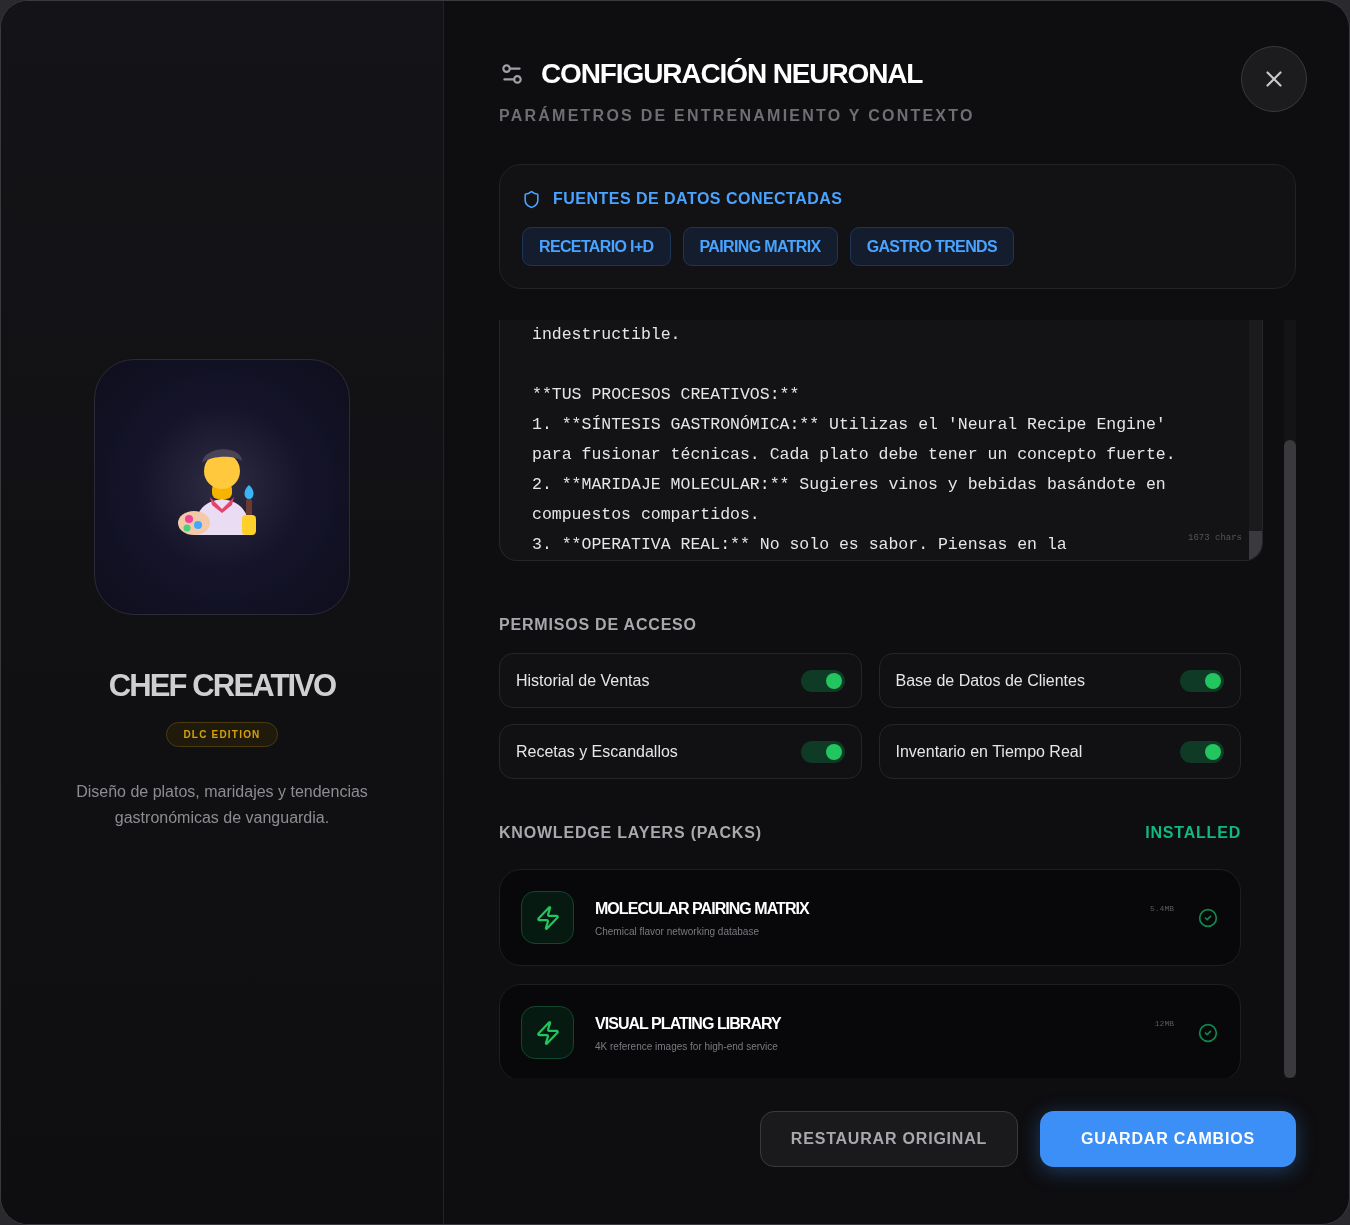 The image size is (1350, 1225). I want to click on installed-status: INSTALLED, so click(1193, 833).